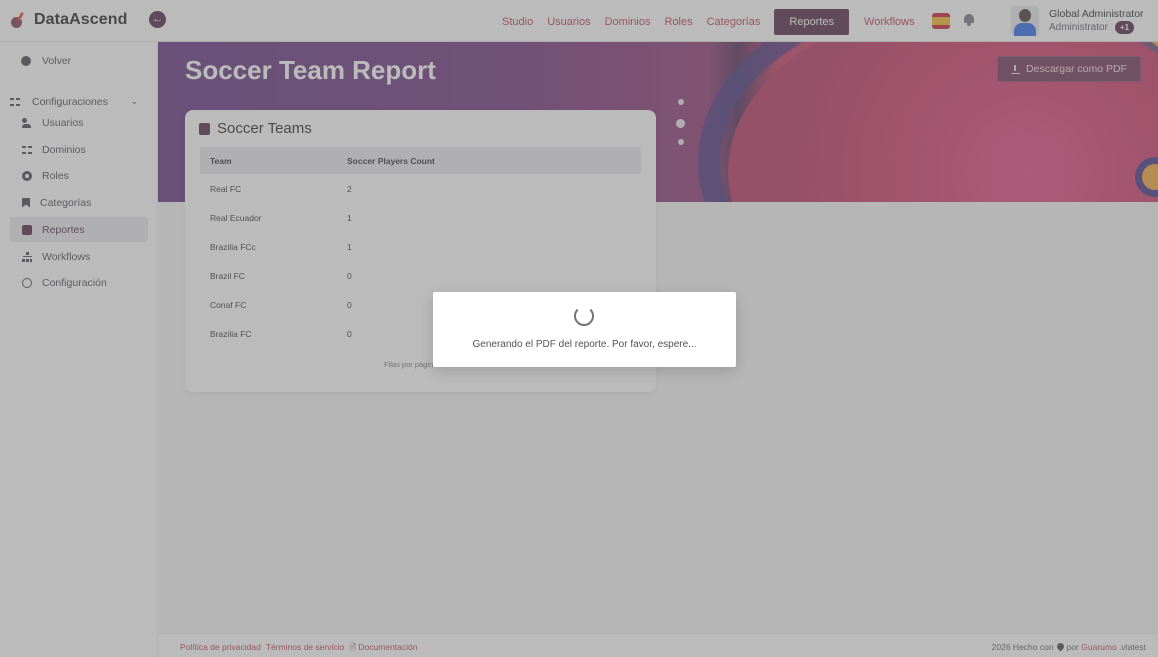 The height and width of the screenshot is (657, 1158). What do you see at coordinates (584, 316) in the screenshot?
I see `loading-spinner-icon` at bounding box center [584, 316].